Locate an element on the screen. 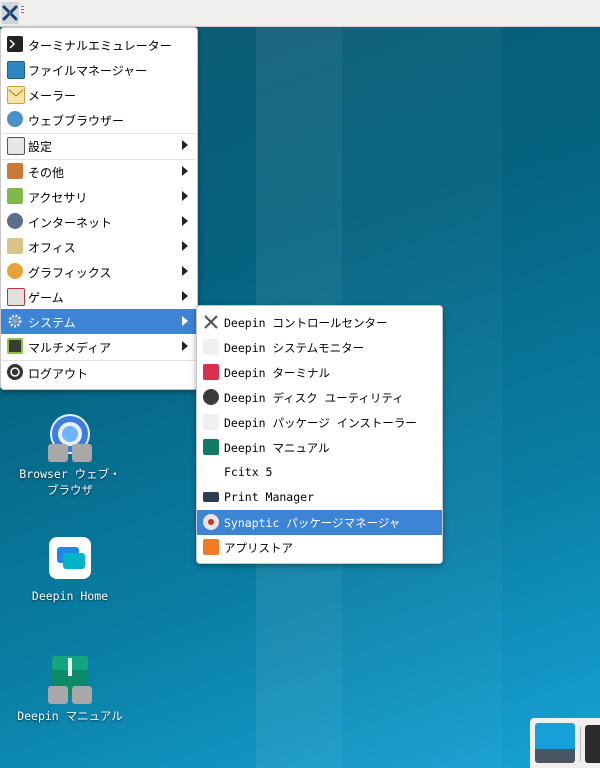 The image size is (600, 768). submenu-item-label: Deepin ターミナル is located at coordinates (277, 373).